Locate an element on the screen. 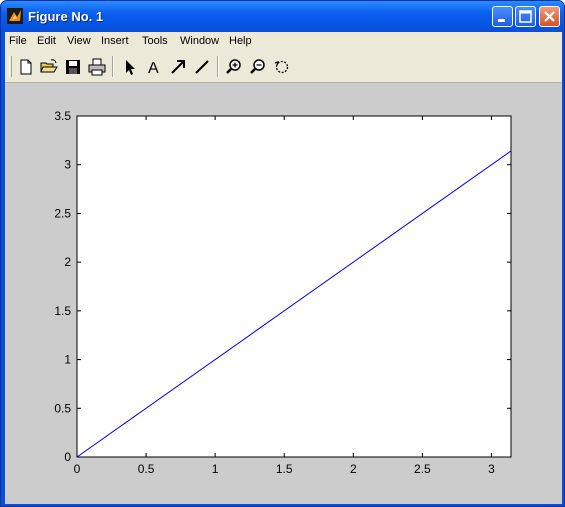 This screenshot has height=507, width=565. toolbar-grip is located at coordinates (10, 66).